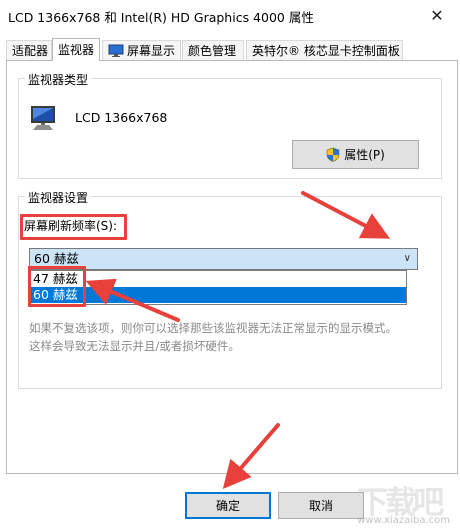  Describe the element at coordinates (213, 328) in the screenshot. I see `hint-line: 如果不复选该项，则你可以选择那些该监视器无法正常显示的显示模式。` at that location.